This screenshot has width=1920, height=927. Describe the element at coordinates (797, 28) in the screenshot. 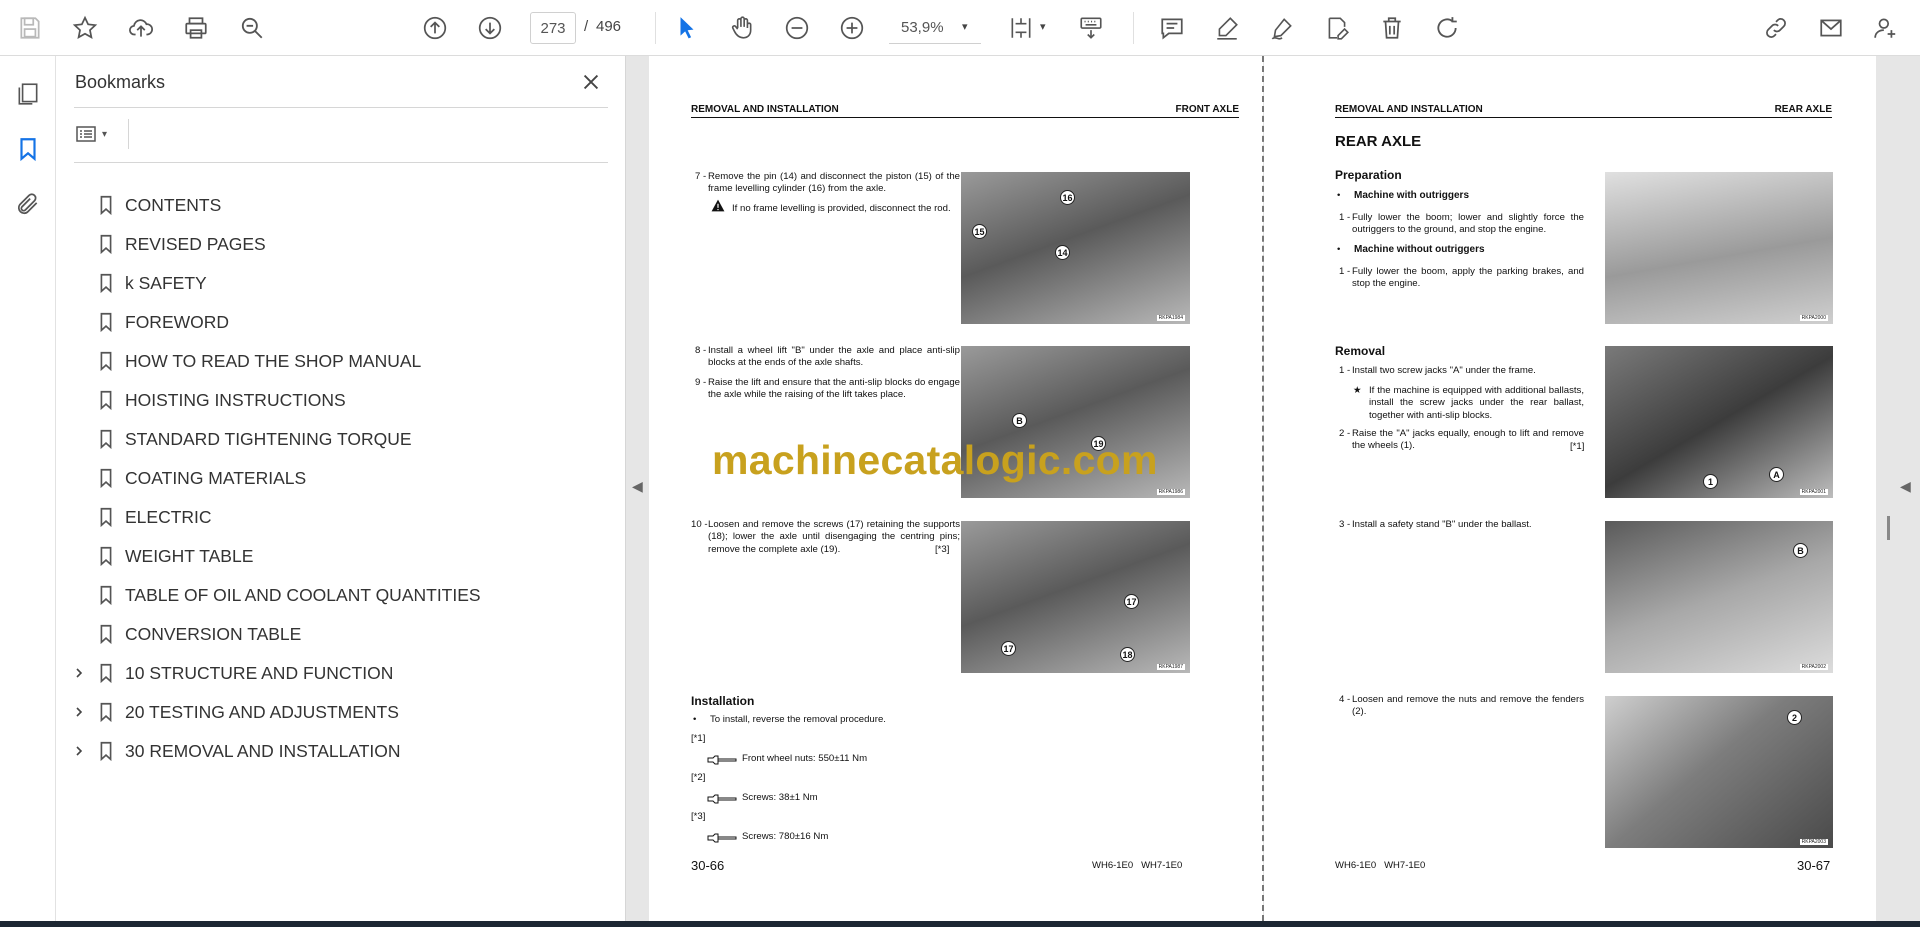

I see `zoom-out-icon` at that location.